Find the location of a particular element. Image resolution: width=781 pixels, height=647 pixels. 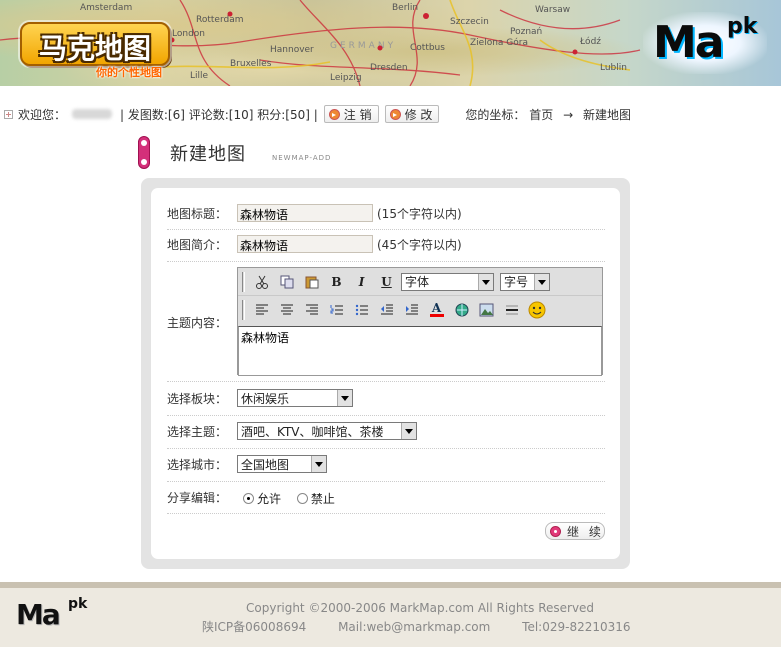

logout-button: 注 销 is located at coordinates (351, 114).